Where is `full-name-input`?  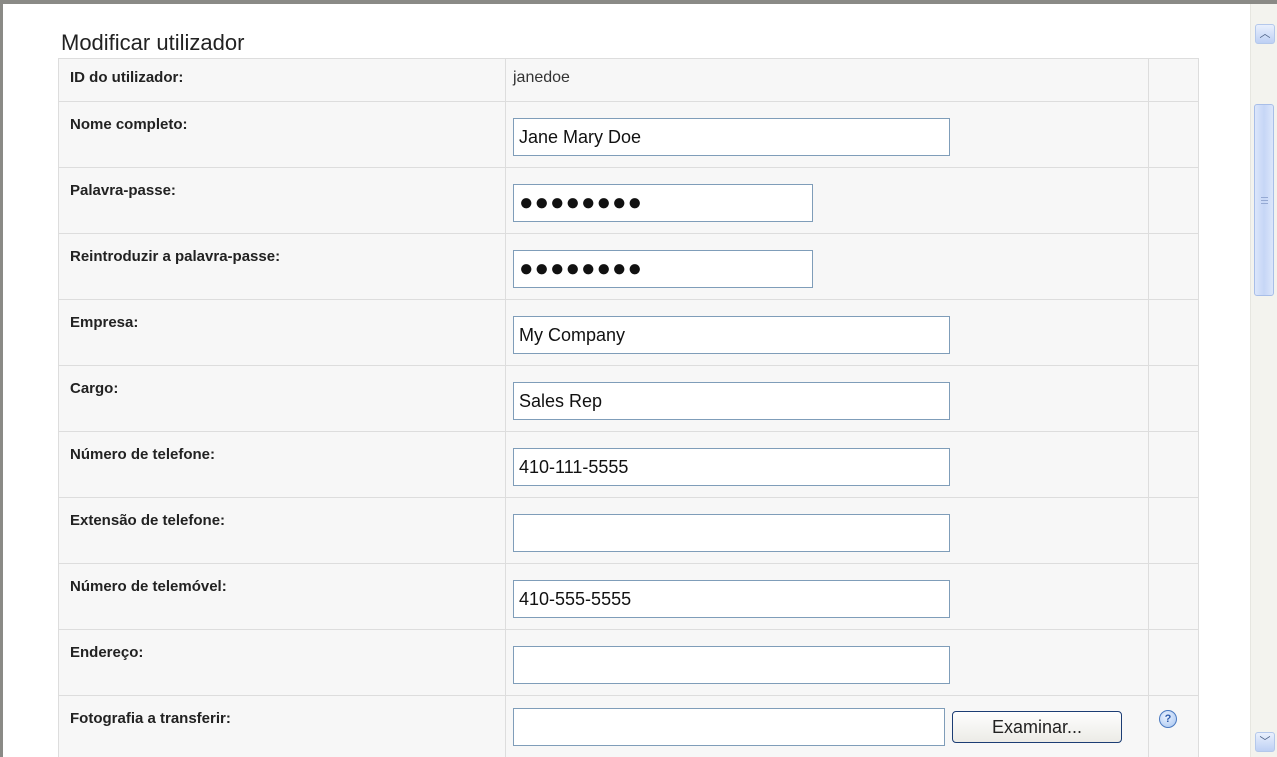
full-name-input is located at coordinates (731, 137).